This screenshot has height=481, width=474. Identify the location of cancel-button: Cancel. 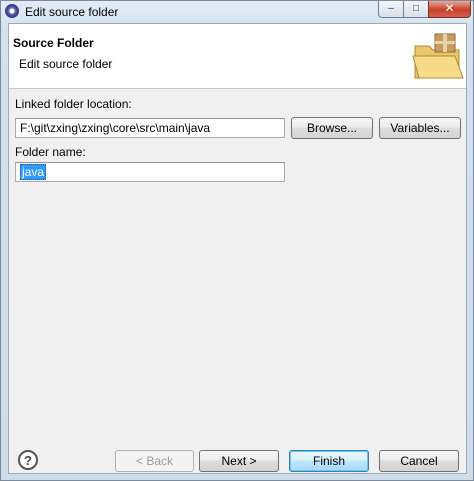
(419, 461).